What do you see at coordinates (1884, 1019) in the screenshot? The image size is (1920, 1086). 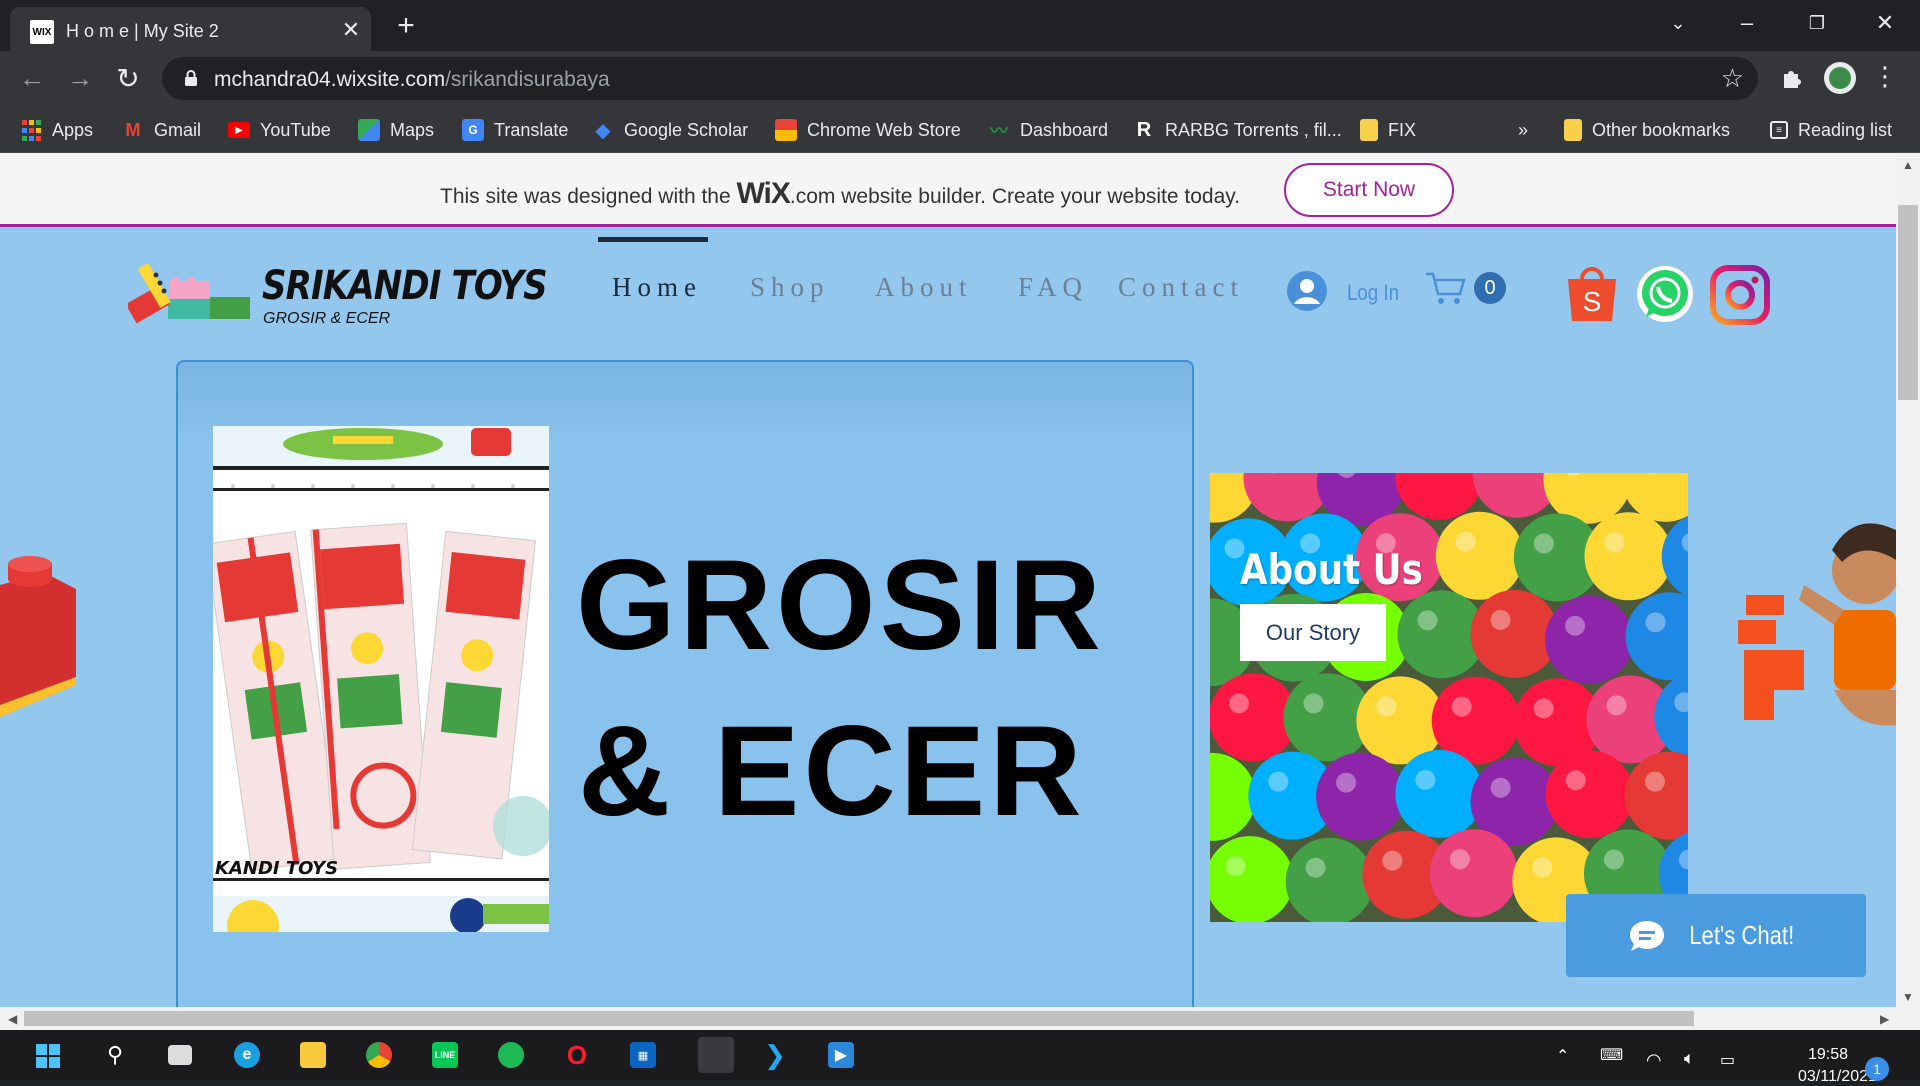 I see `scroll-right-arrow-icon: ▶` at bounding box center [1884, 1019].